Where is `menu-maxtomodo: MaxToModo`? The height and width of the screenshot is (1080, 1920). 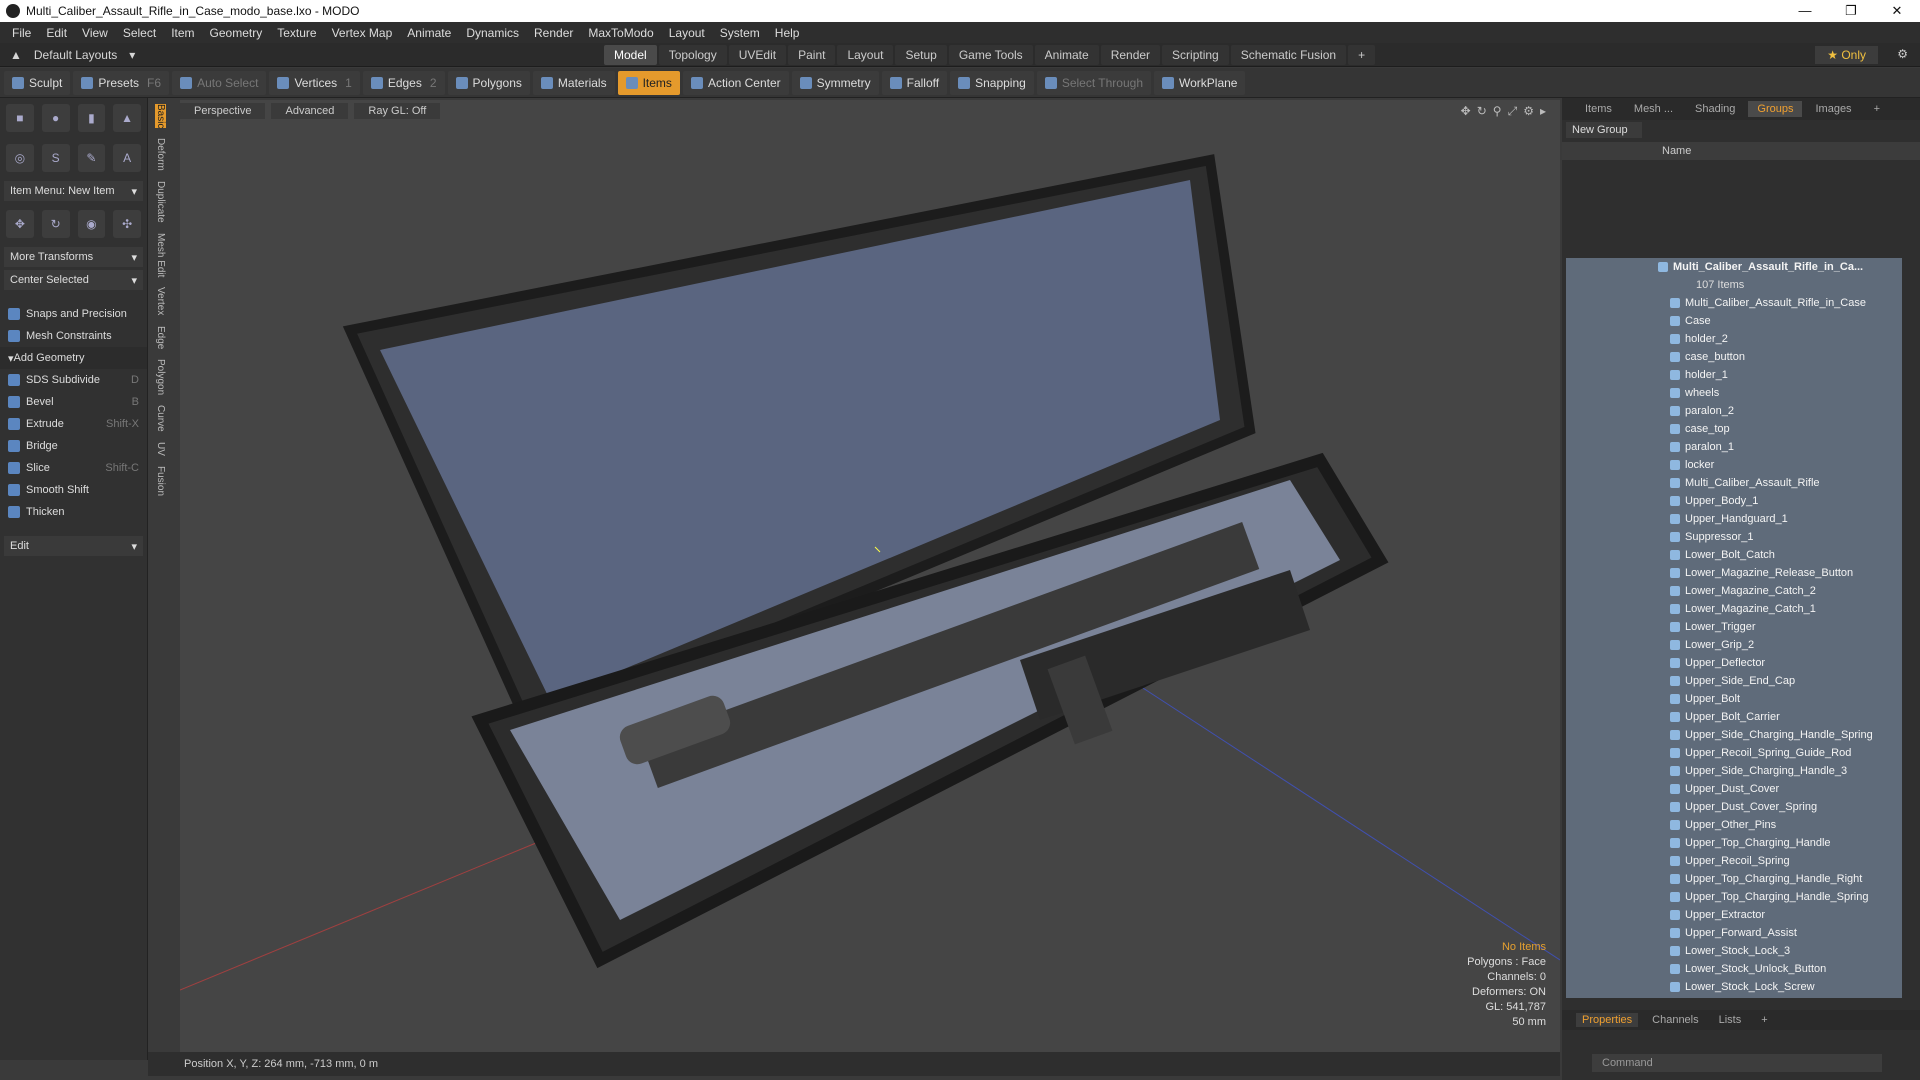 menu-maxtomodo: MaxToModo is located at coordinates (620, 33).